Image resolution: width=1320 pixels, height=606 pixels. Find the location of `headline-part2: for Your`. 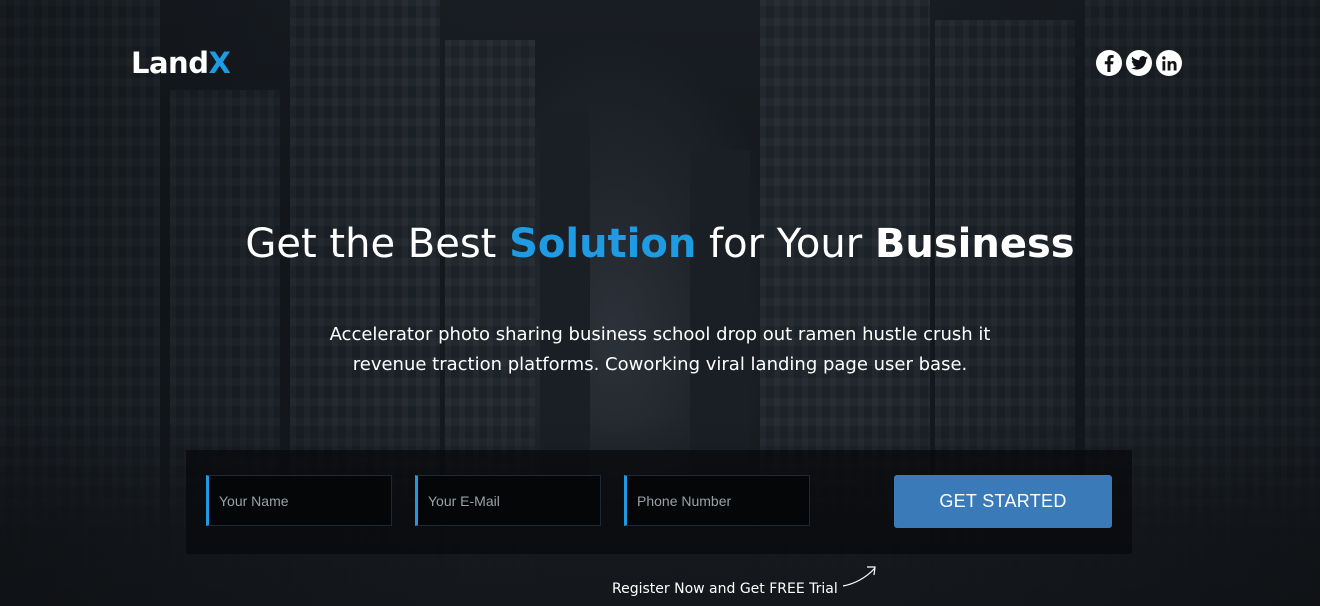

headline-part2: for Your is located at coordinates (785, 244).